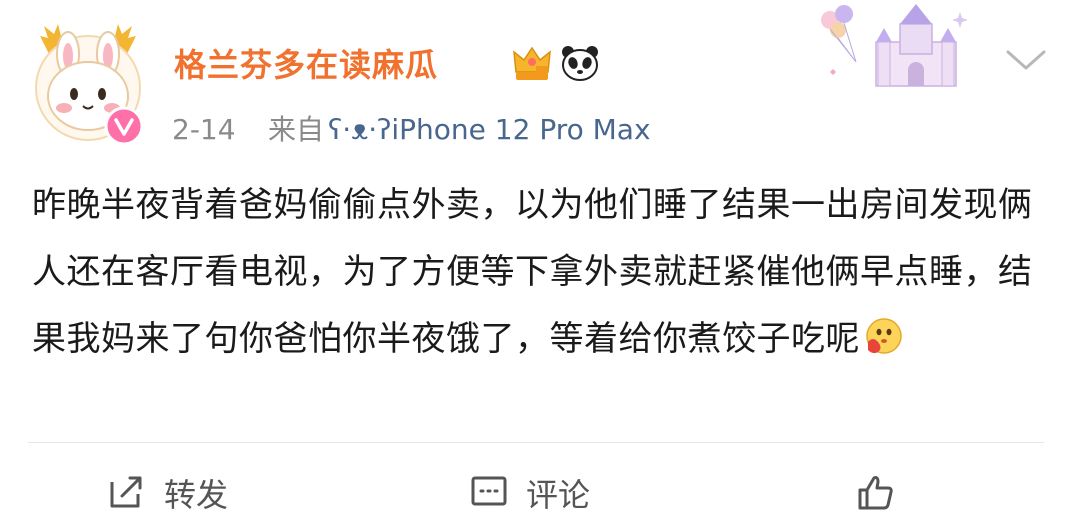 This screenshot has height=516, width=1072. What do you see at coordinates (126, 492) in the screenshot?
I see `repost-icon` at bounding box center [126, 492].